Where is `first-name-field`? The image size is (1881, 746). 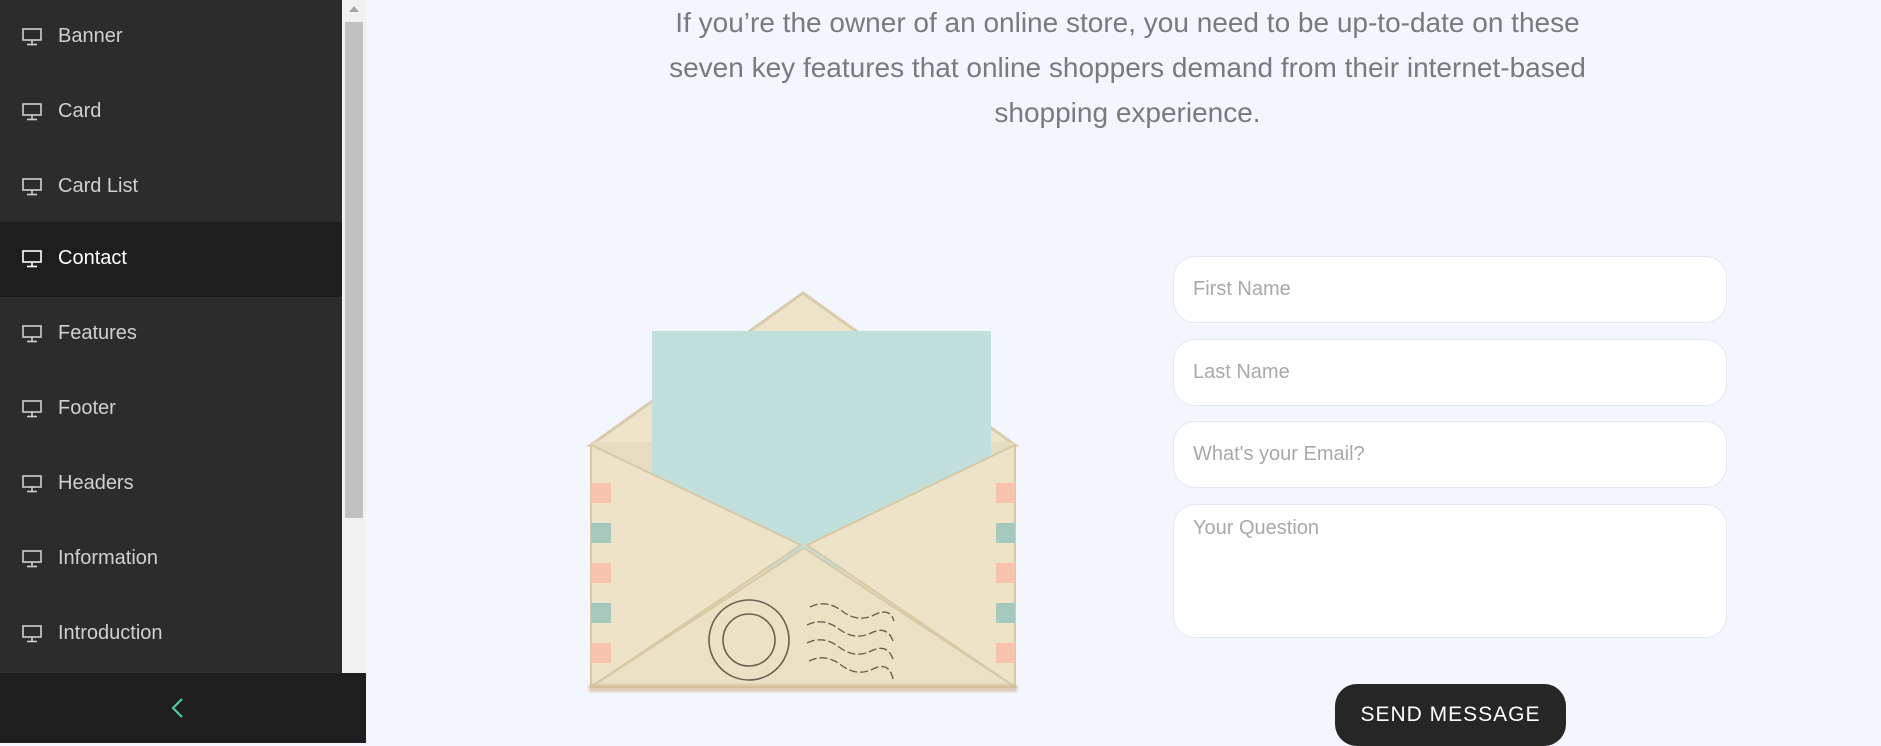 first-name-field is located at coordinates (1450, 289).